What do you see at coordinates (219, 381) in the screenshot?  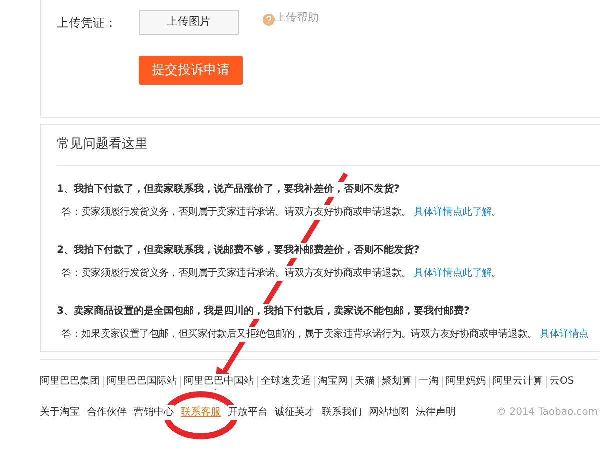 I see `footer-site-link: 阿里巴巴中国站` at bounding box center [219, 381].